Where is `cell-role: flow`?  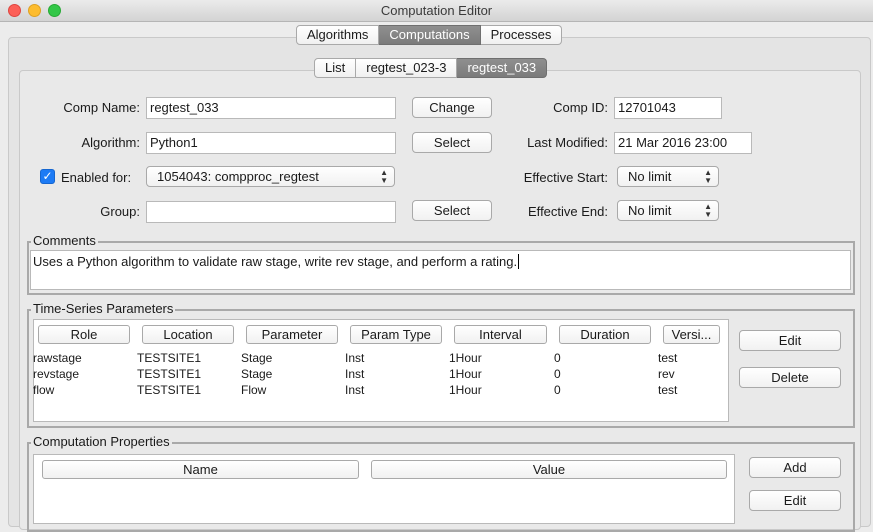
cell-role: flow is located at coordinates (44, 390).